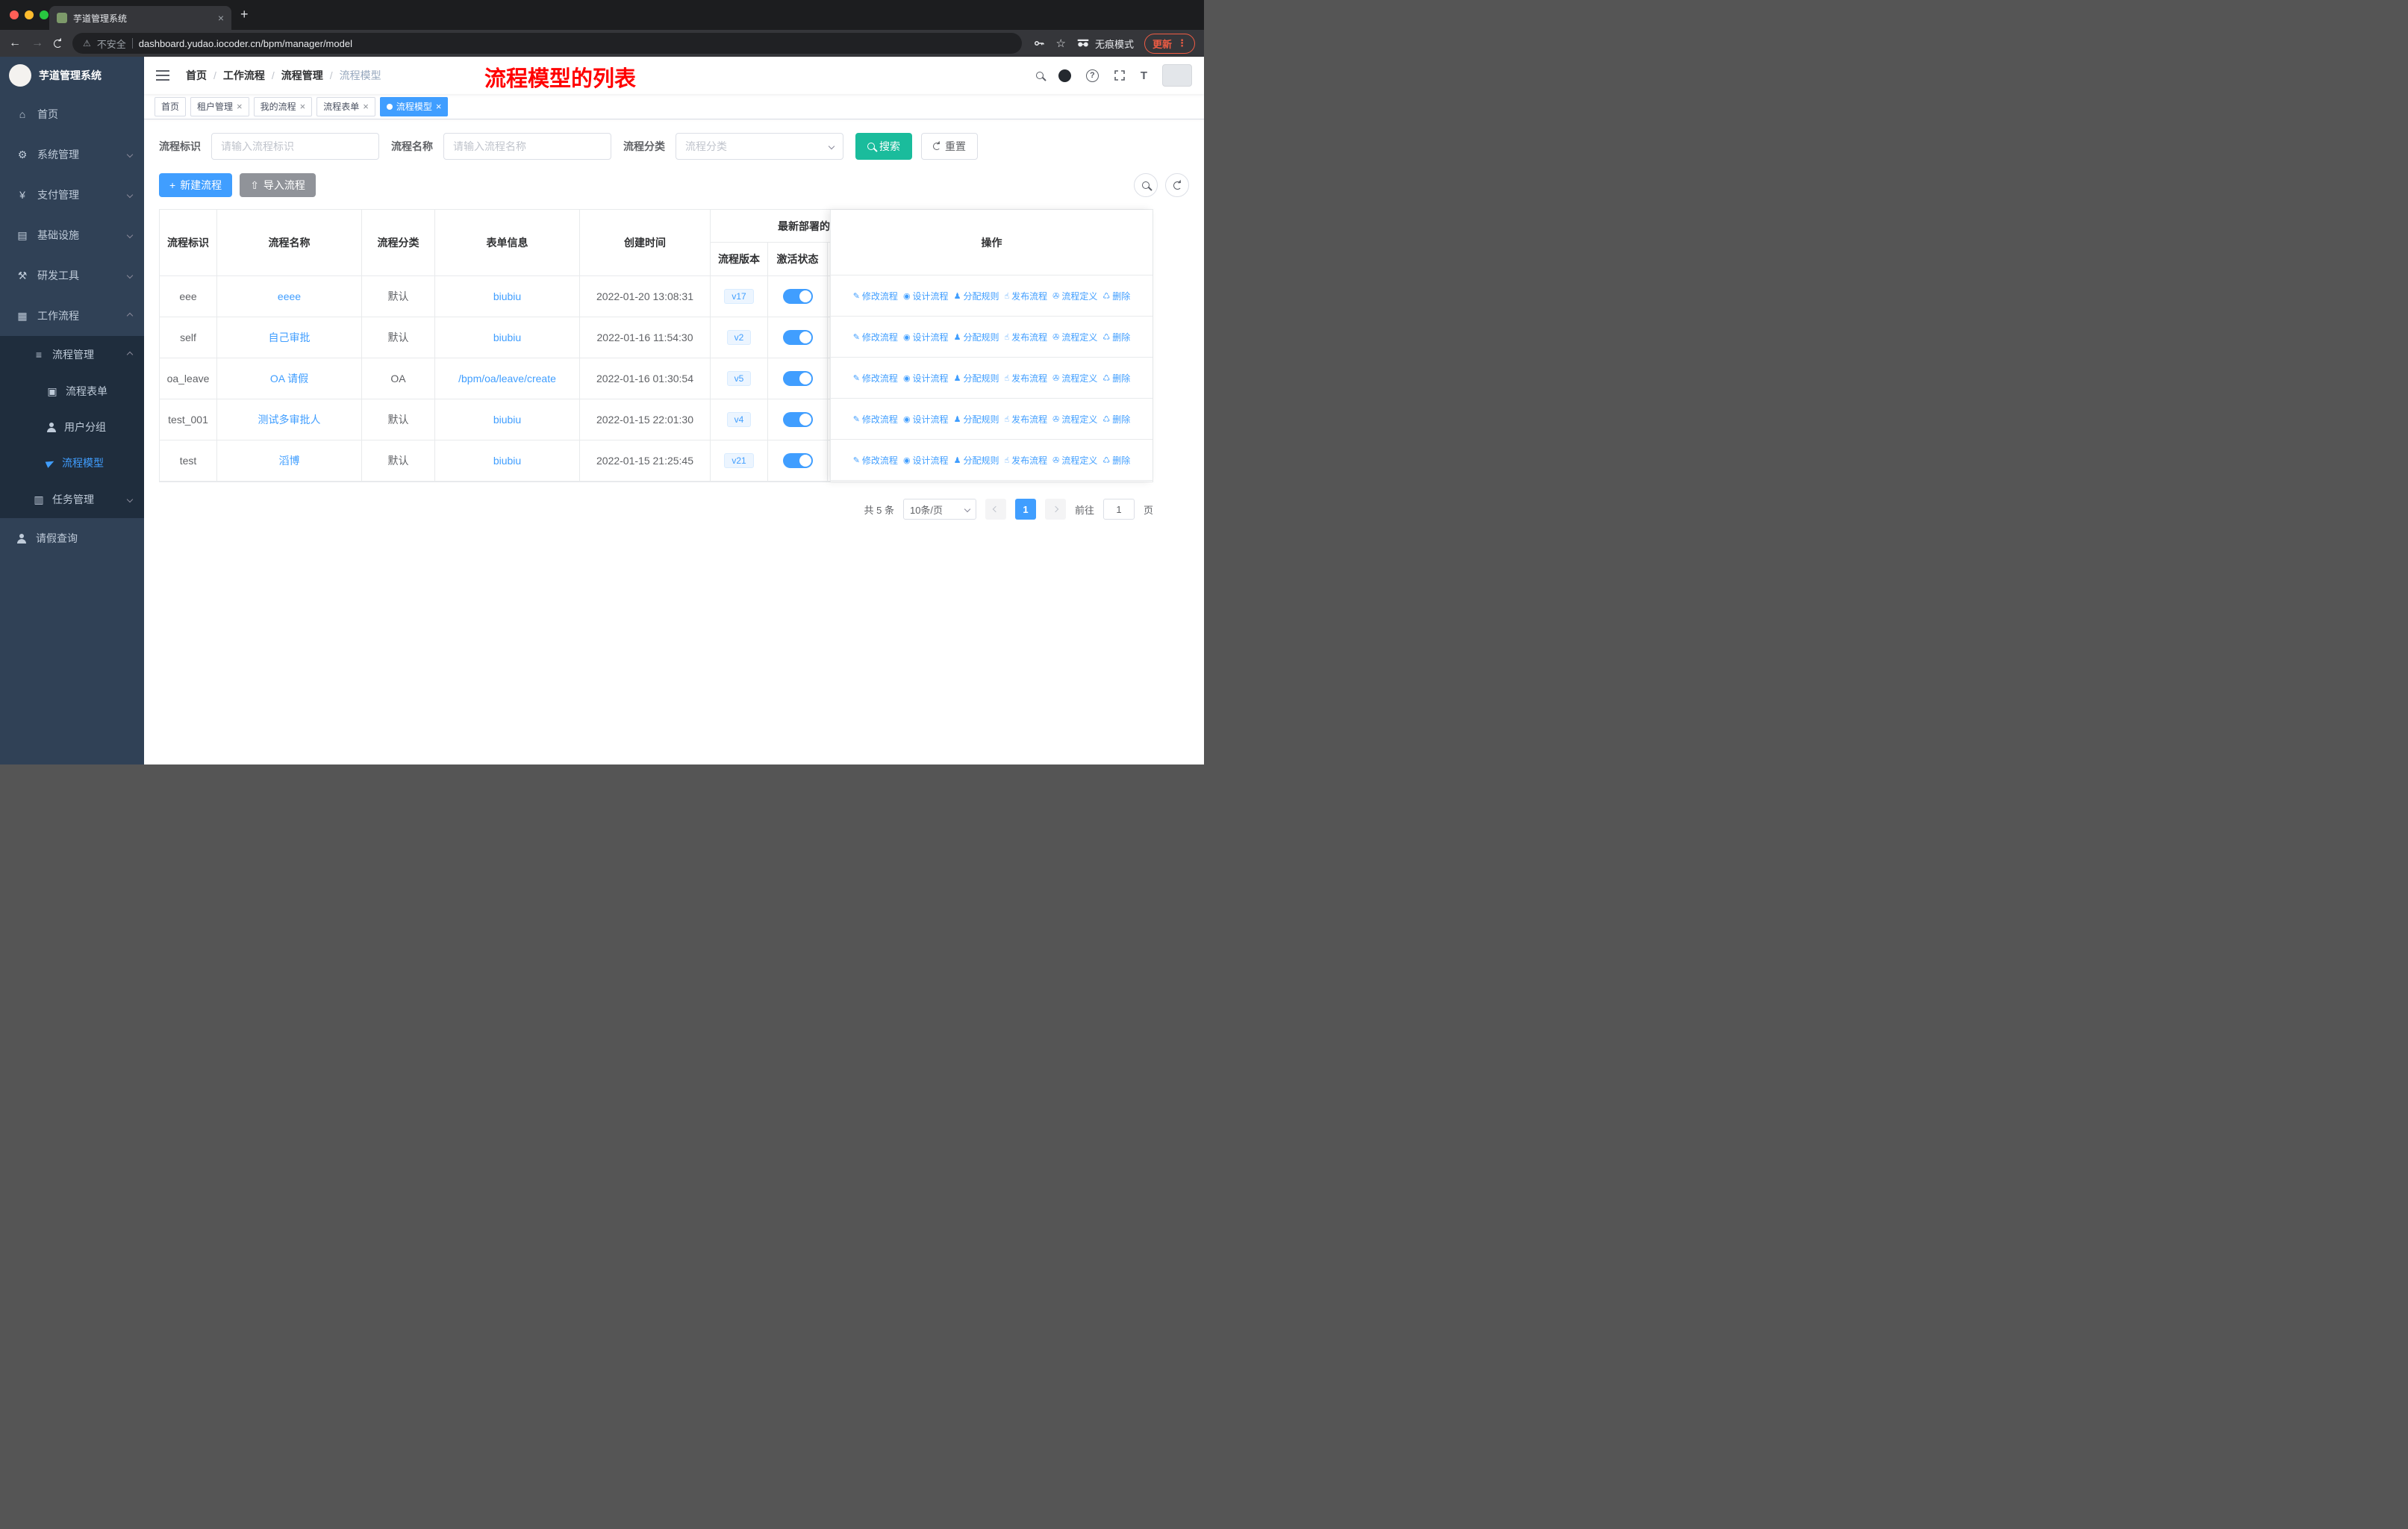 This screenshot has width=2408, height=1529. What do you see at coordinates (14, 15) in the screenshot?
I see `close-window-button` at bounding box center [14, 15].